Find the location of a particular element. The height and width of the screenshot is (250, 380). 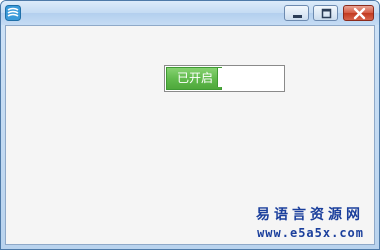

maximize-button is located at coordinates (325, 13).